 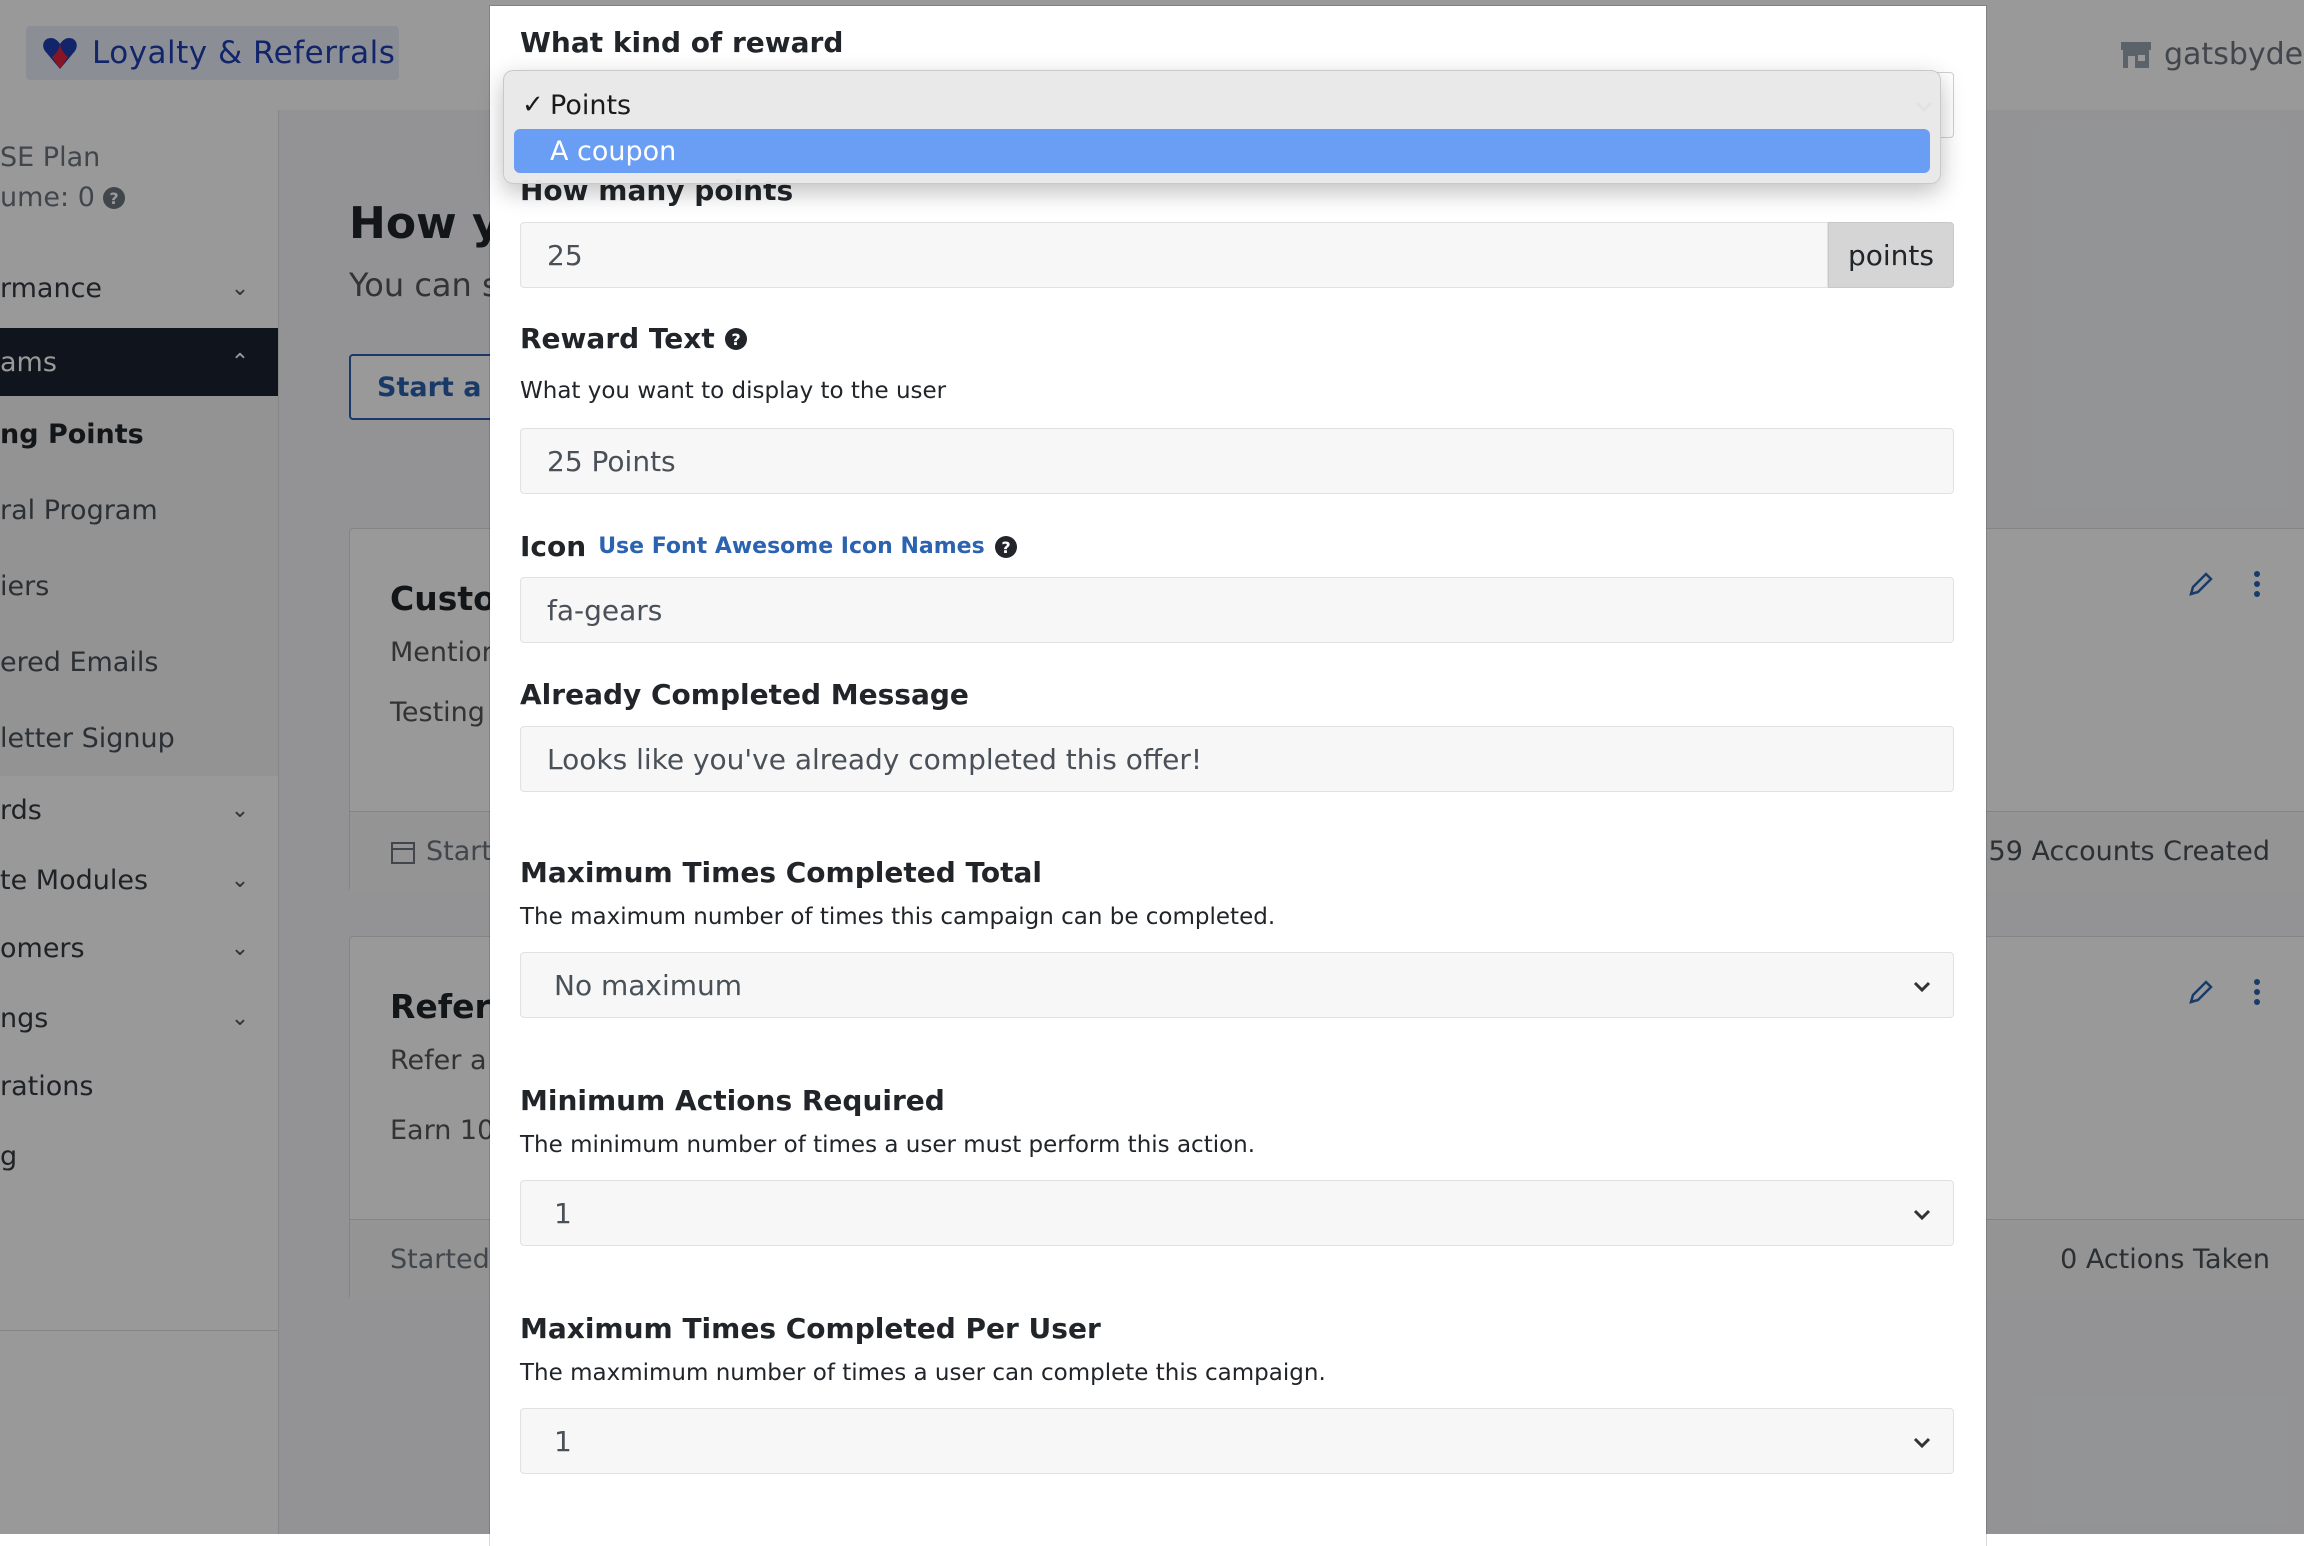 What do you see at coordinates (617, 338) in the screenshot?
I see `reward-text-label-text: Reward Text` at bounding box center [617, 338].